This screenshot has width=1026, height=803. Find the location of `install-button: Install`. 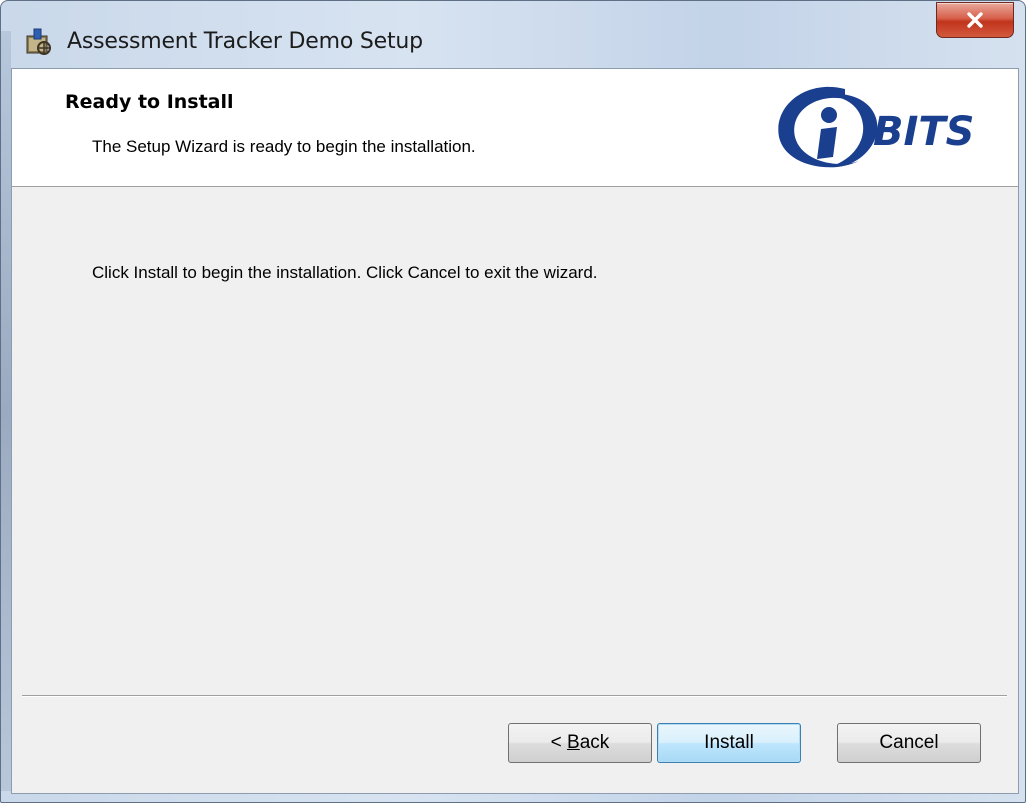

install-button: Install is located at coordinates (729, 743).